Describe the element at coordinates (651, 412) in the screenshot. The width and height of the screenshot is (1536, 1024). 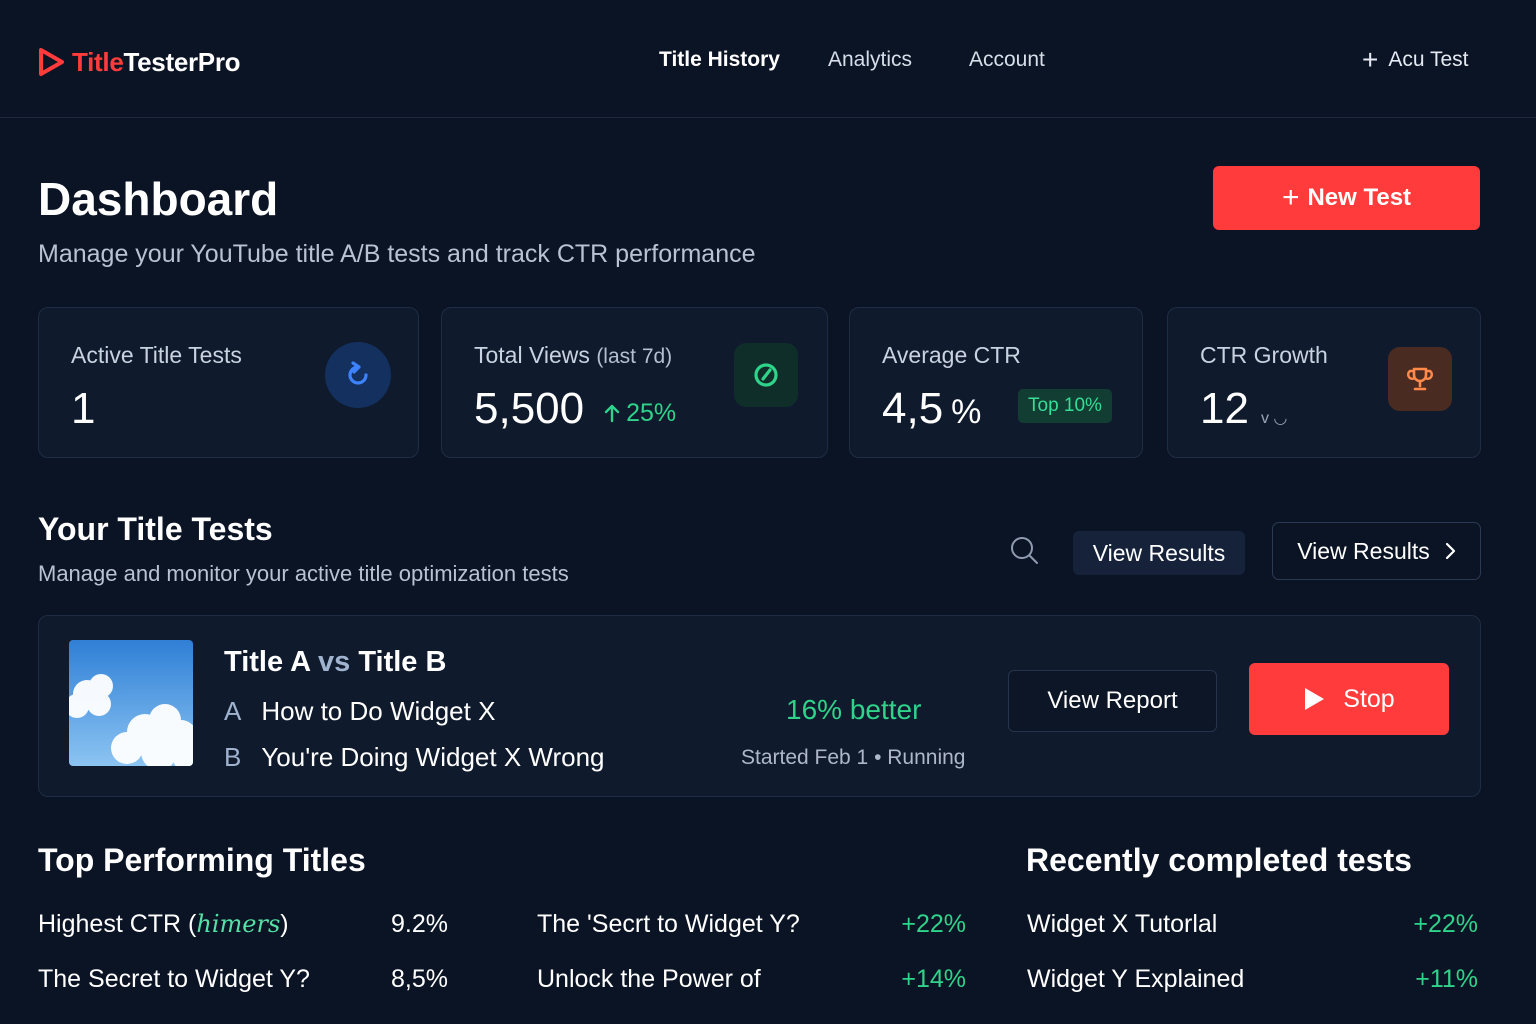
I see `delta-value: 25%` at that location.